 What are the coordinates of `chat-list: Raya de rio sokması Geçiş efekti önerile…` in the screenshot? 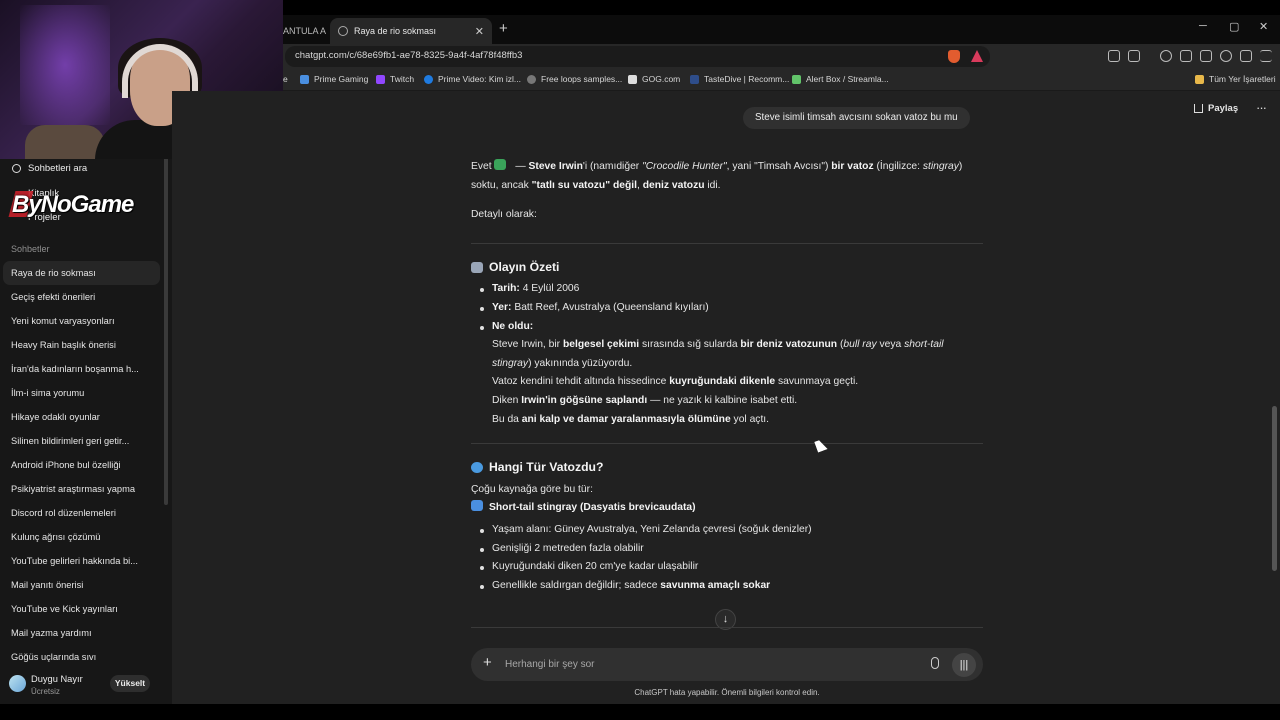 It's located at (81, 465).